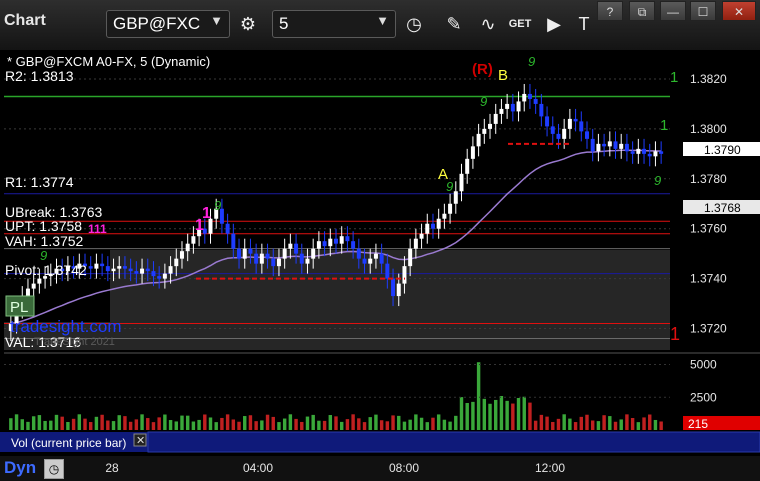 The width and height of the screenshot is (760, 481). I want to click on count-magenta-row: 111, so click(97, 229).